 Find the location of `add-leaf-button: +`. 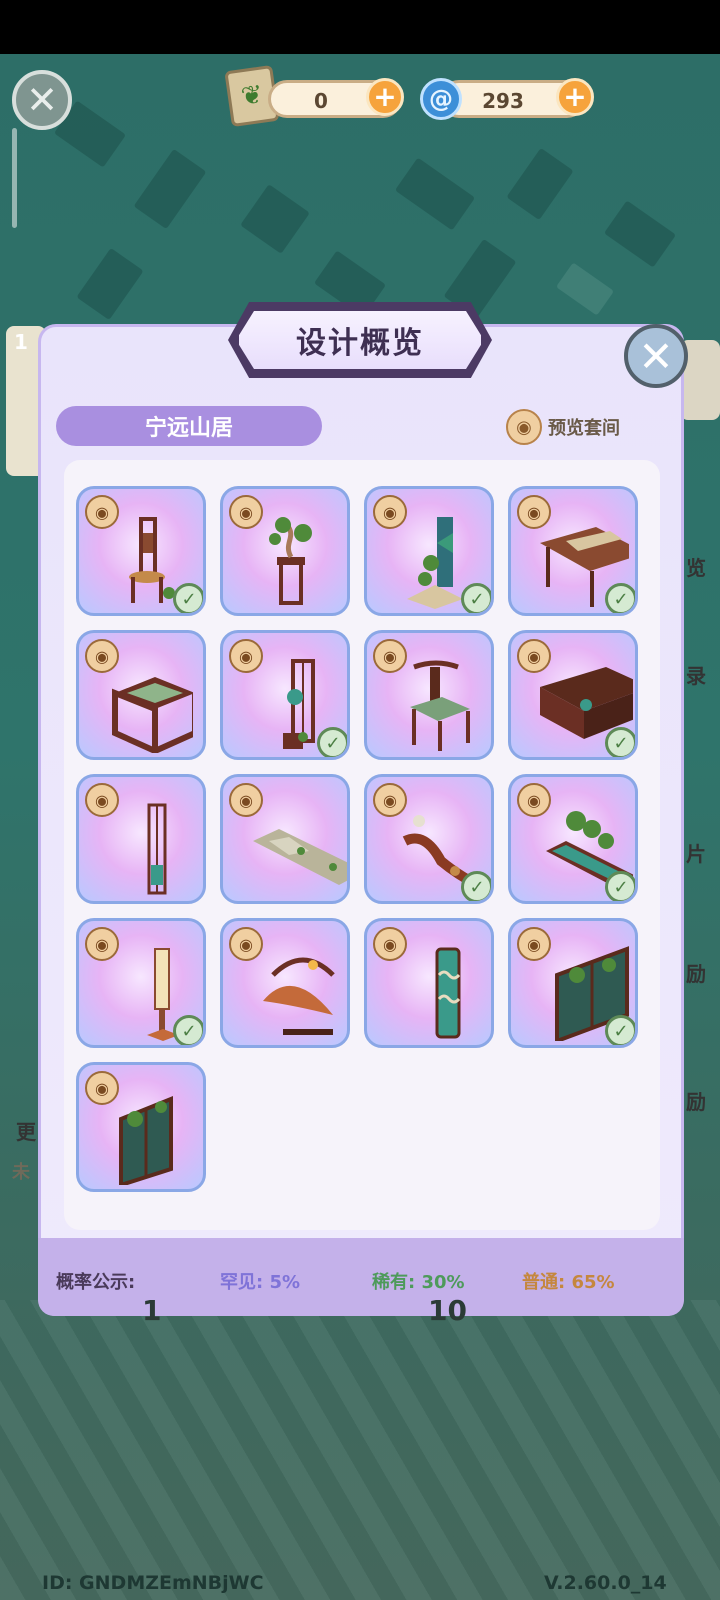

add-leaf-button: + is located at coordinates (385, 97).